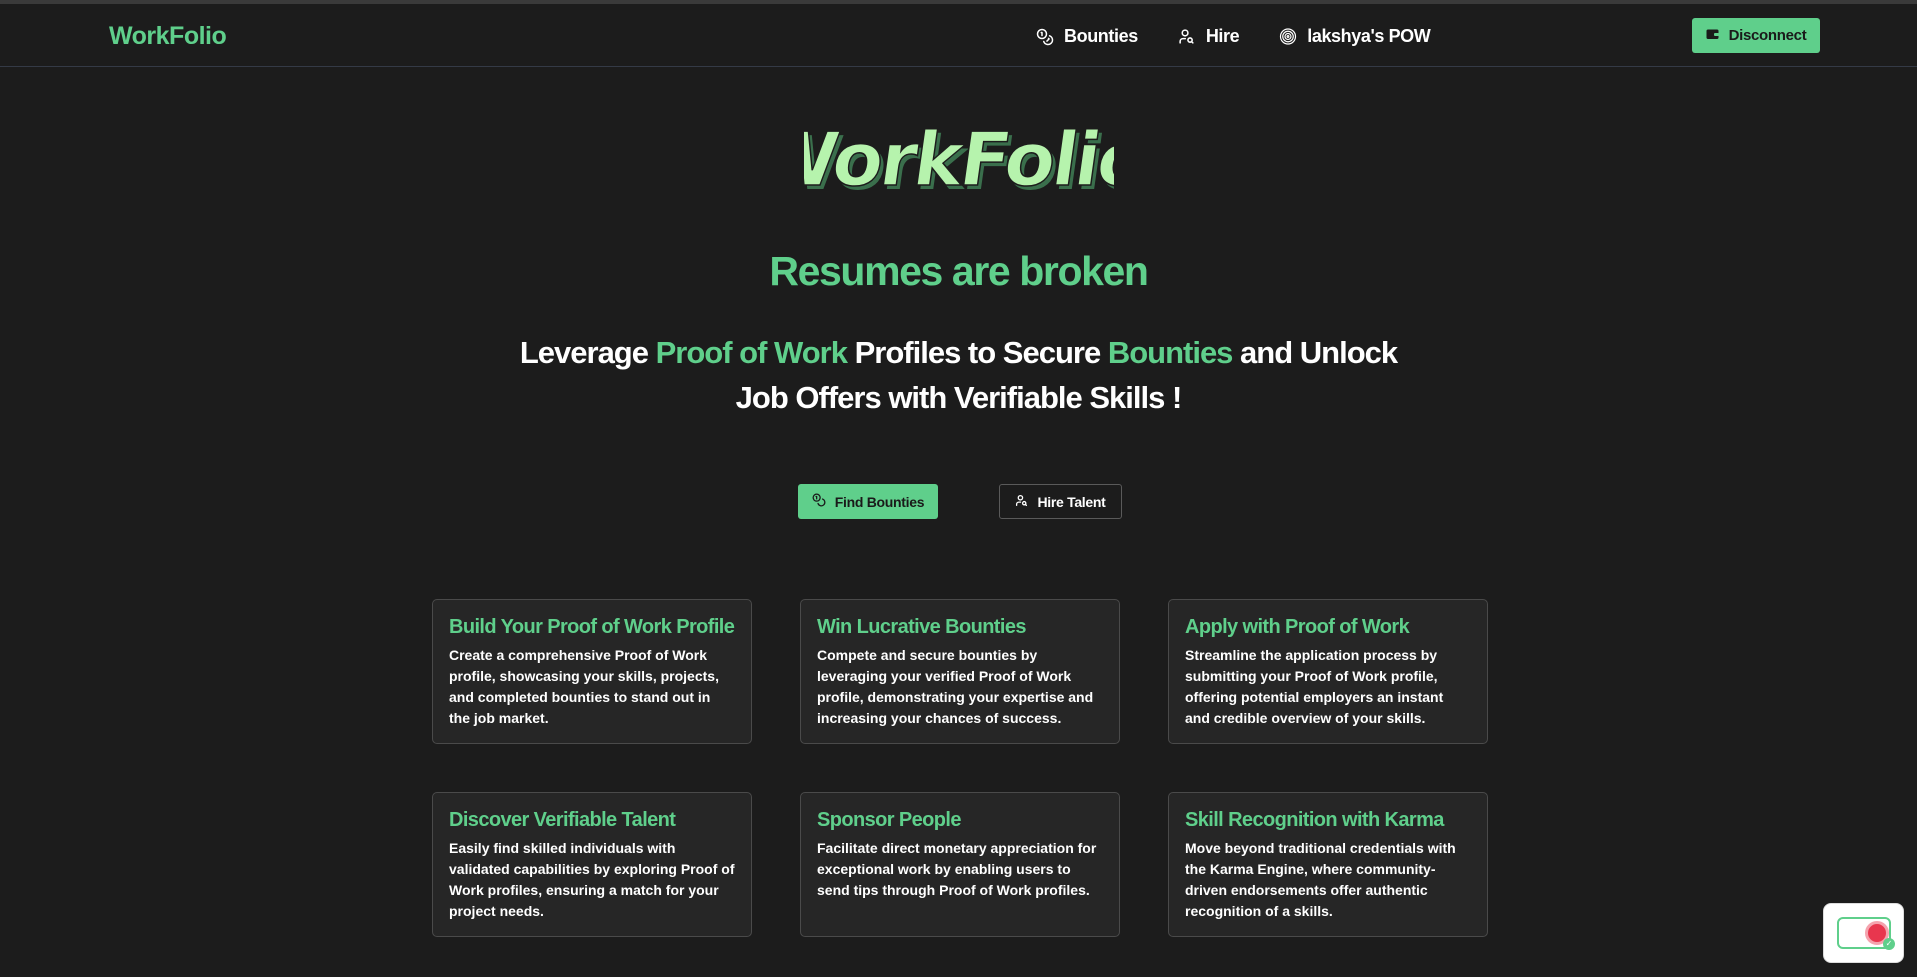  I want to click on floating-widget-button: ✓, so click(1863, 933).